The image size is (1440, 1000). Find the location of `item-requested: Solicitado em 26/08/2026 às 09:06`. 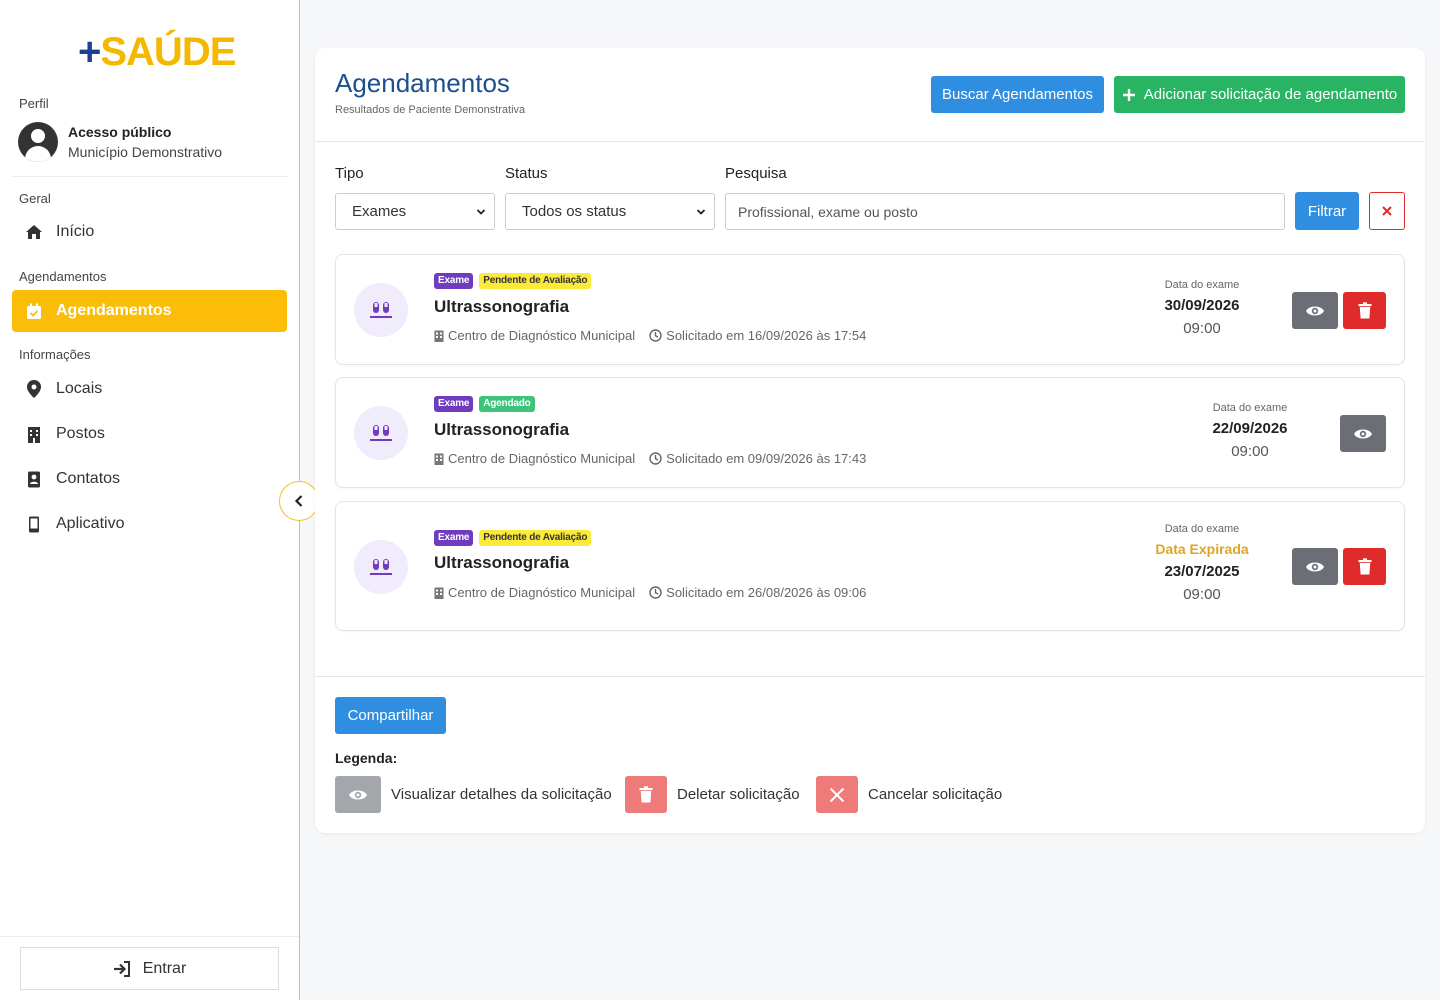

item-requested: Solicitado em 26/08/2026 às 09:06 is located at coordinates (766, 592).